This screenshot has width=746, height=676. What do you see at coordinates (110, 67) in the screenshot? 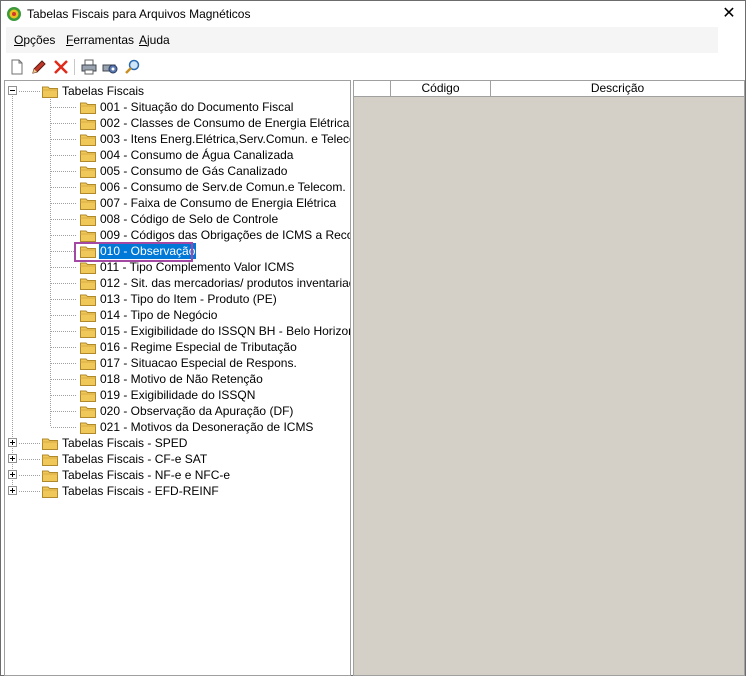
I see `print-setup-icon` at bounding box center [110, 67].